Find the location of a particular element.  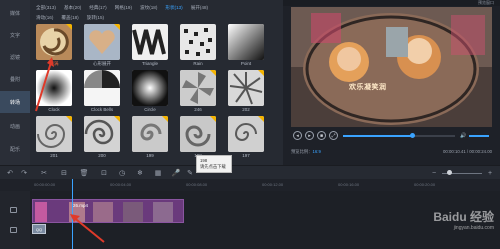

sidebar-item-media: 媒体 is located at coordinates (15, 13).